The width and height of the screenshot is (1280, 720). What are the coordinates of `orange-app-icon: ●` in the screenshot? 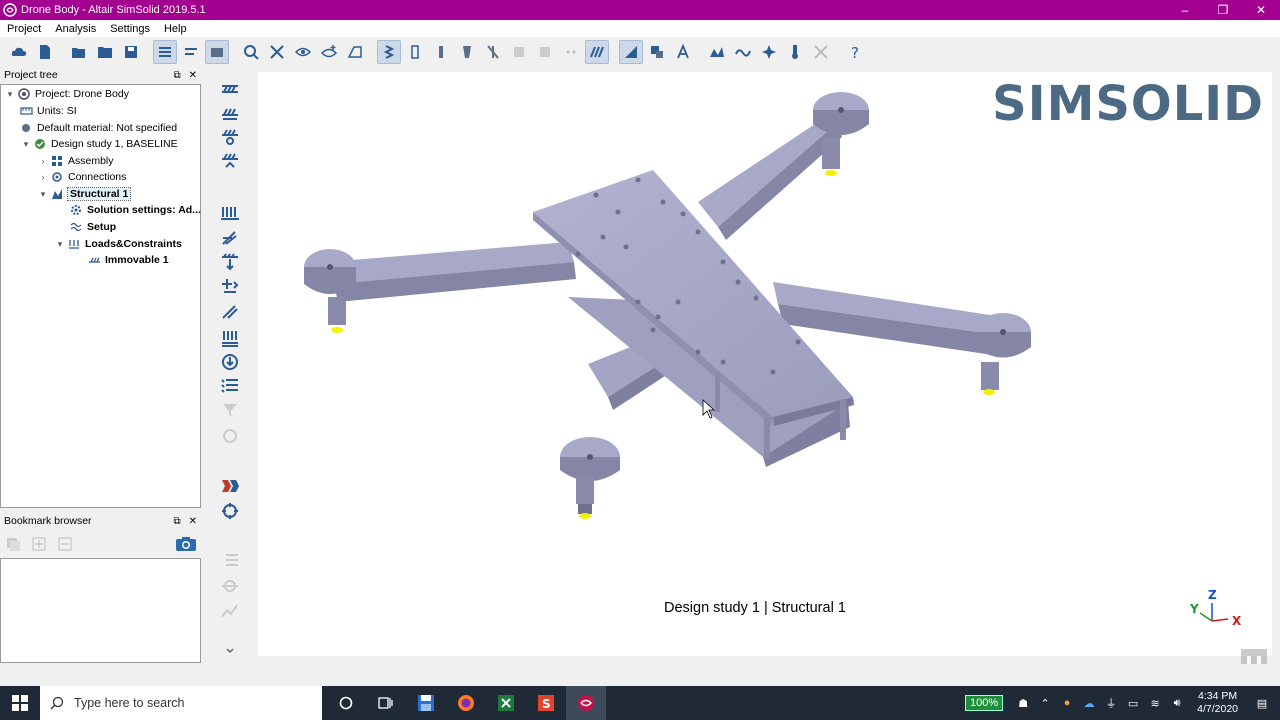 It's located at (1067, 703).